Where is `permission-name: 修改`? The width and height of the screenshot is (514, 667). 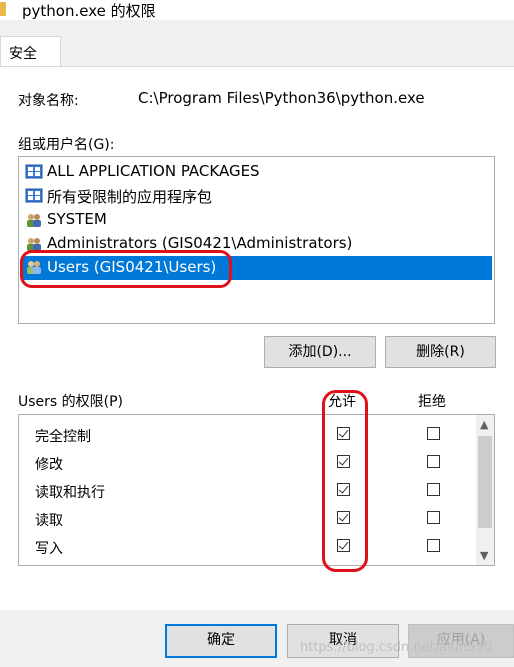 permission-name: 修改 is located at coordinates (49, 465).